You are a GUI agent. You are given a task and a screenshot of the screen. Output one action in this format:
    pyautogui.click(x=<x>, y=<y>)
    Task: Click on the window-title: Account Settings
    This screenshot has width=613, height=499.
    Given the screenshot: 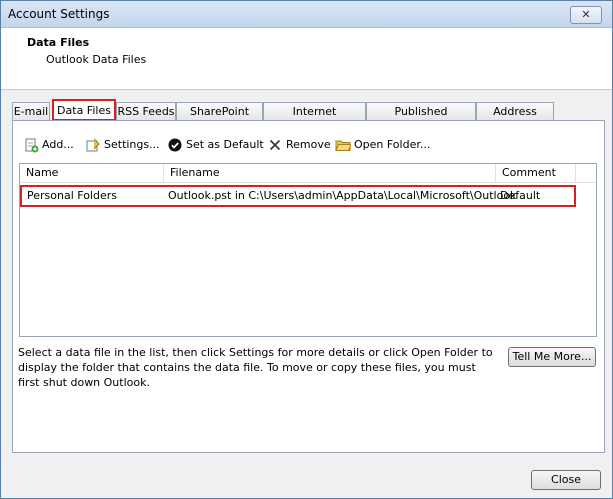 What is the action you would take?
    pyautogui.click(x=59, y=14)
    